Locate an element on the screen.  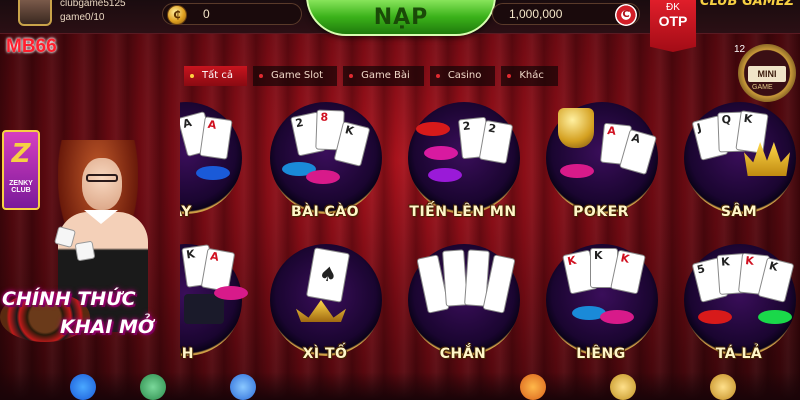
game-label: POKER is located at coordinates (601, 212).